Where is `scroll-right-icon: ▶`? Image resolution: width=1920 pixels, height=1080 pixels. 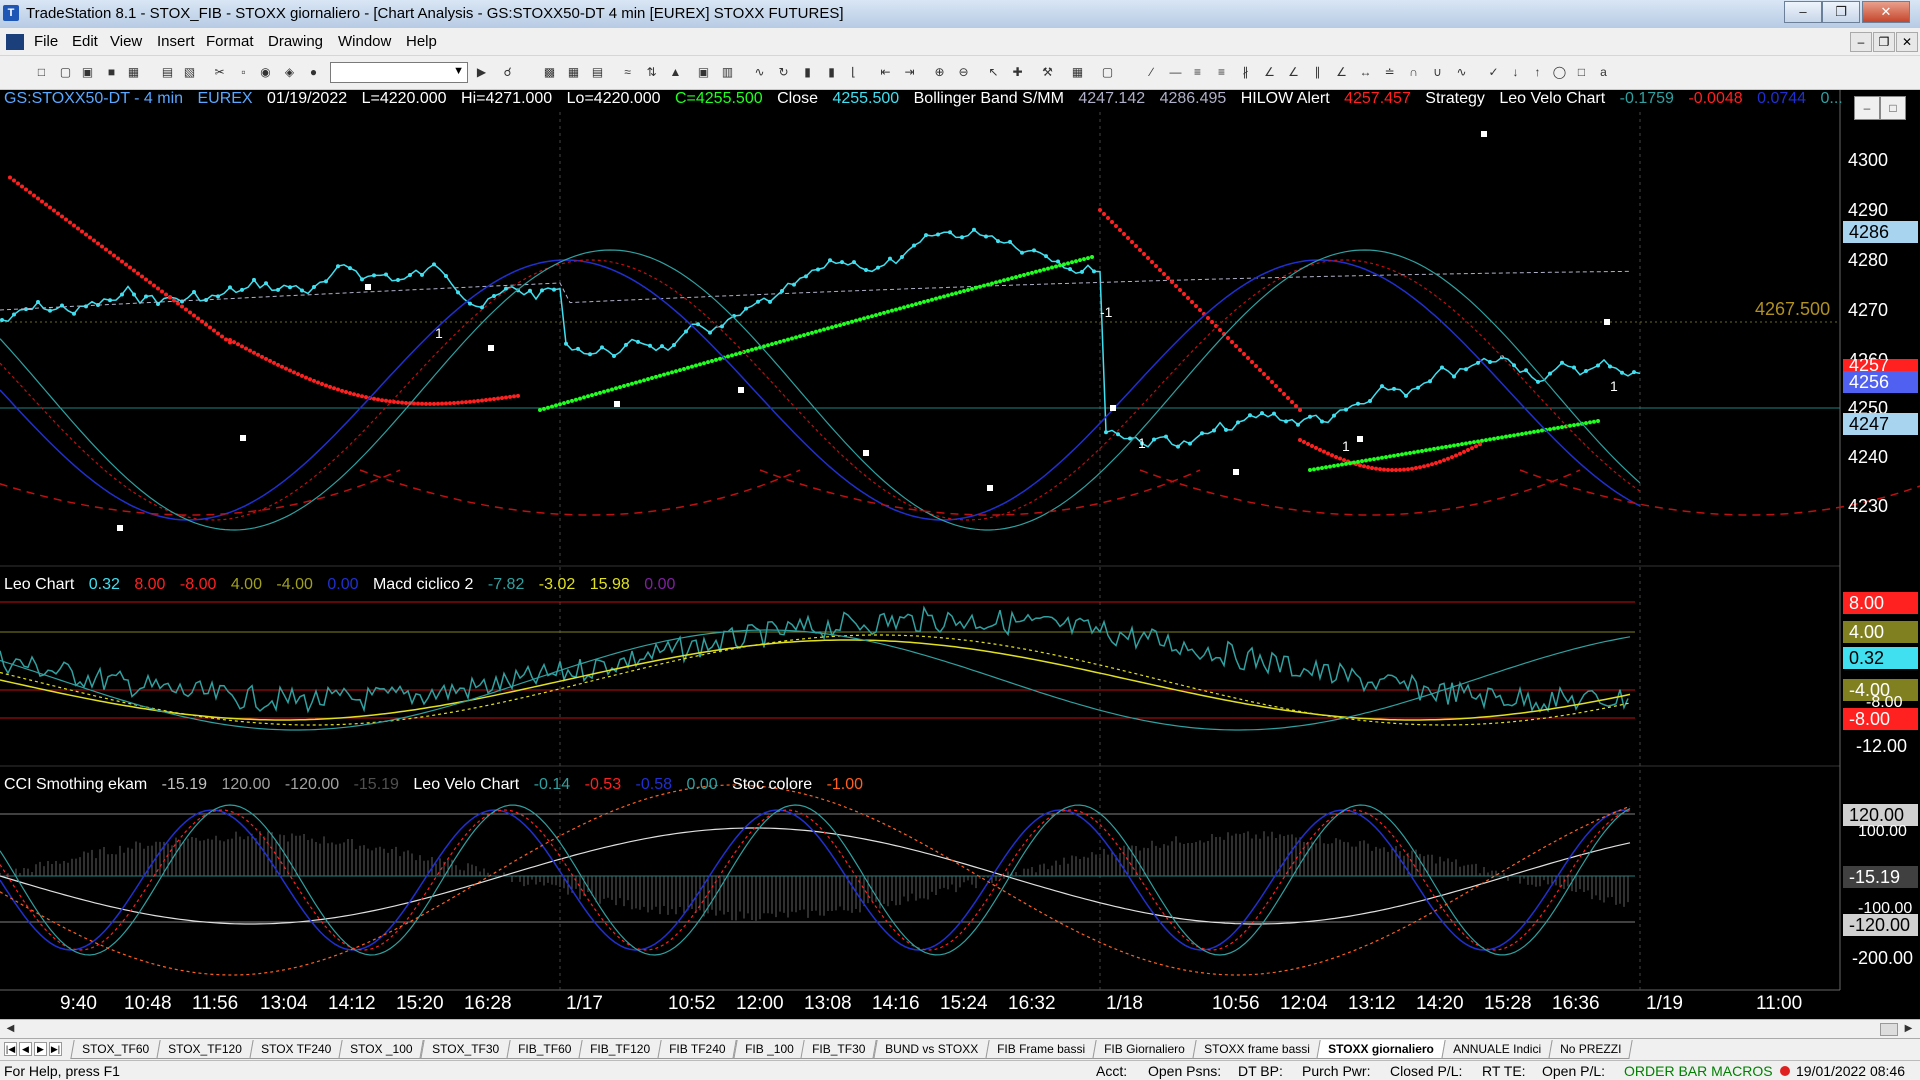 scroll-right-icon: ▶ is located at coordinates (1908, 1029).